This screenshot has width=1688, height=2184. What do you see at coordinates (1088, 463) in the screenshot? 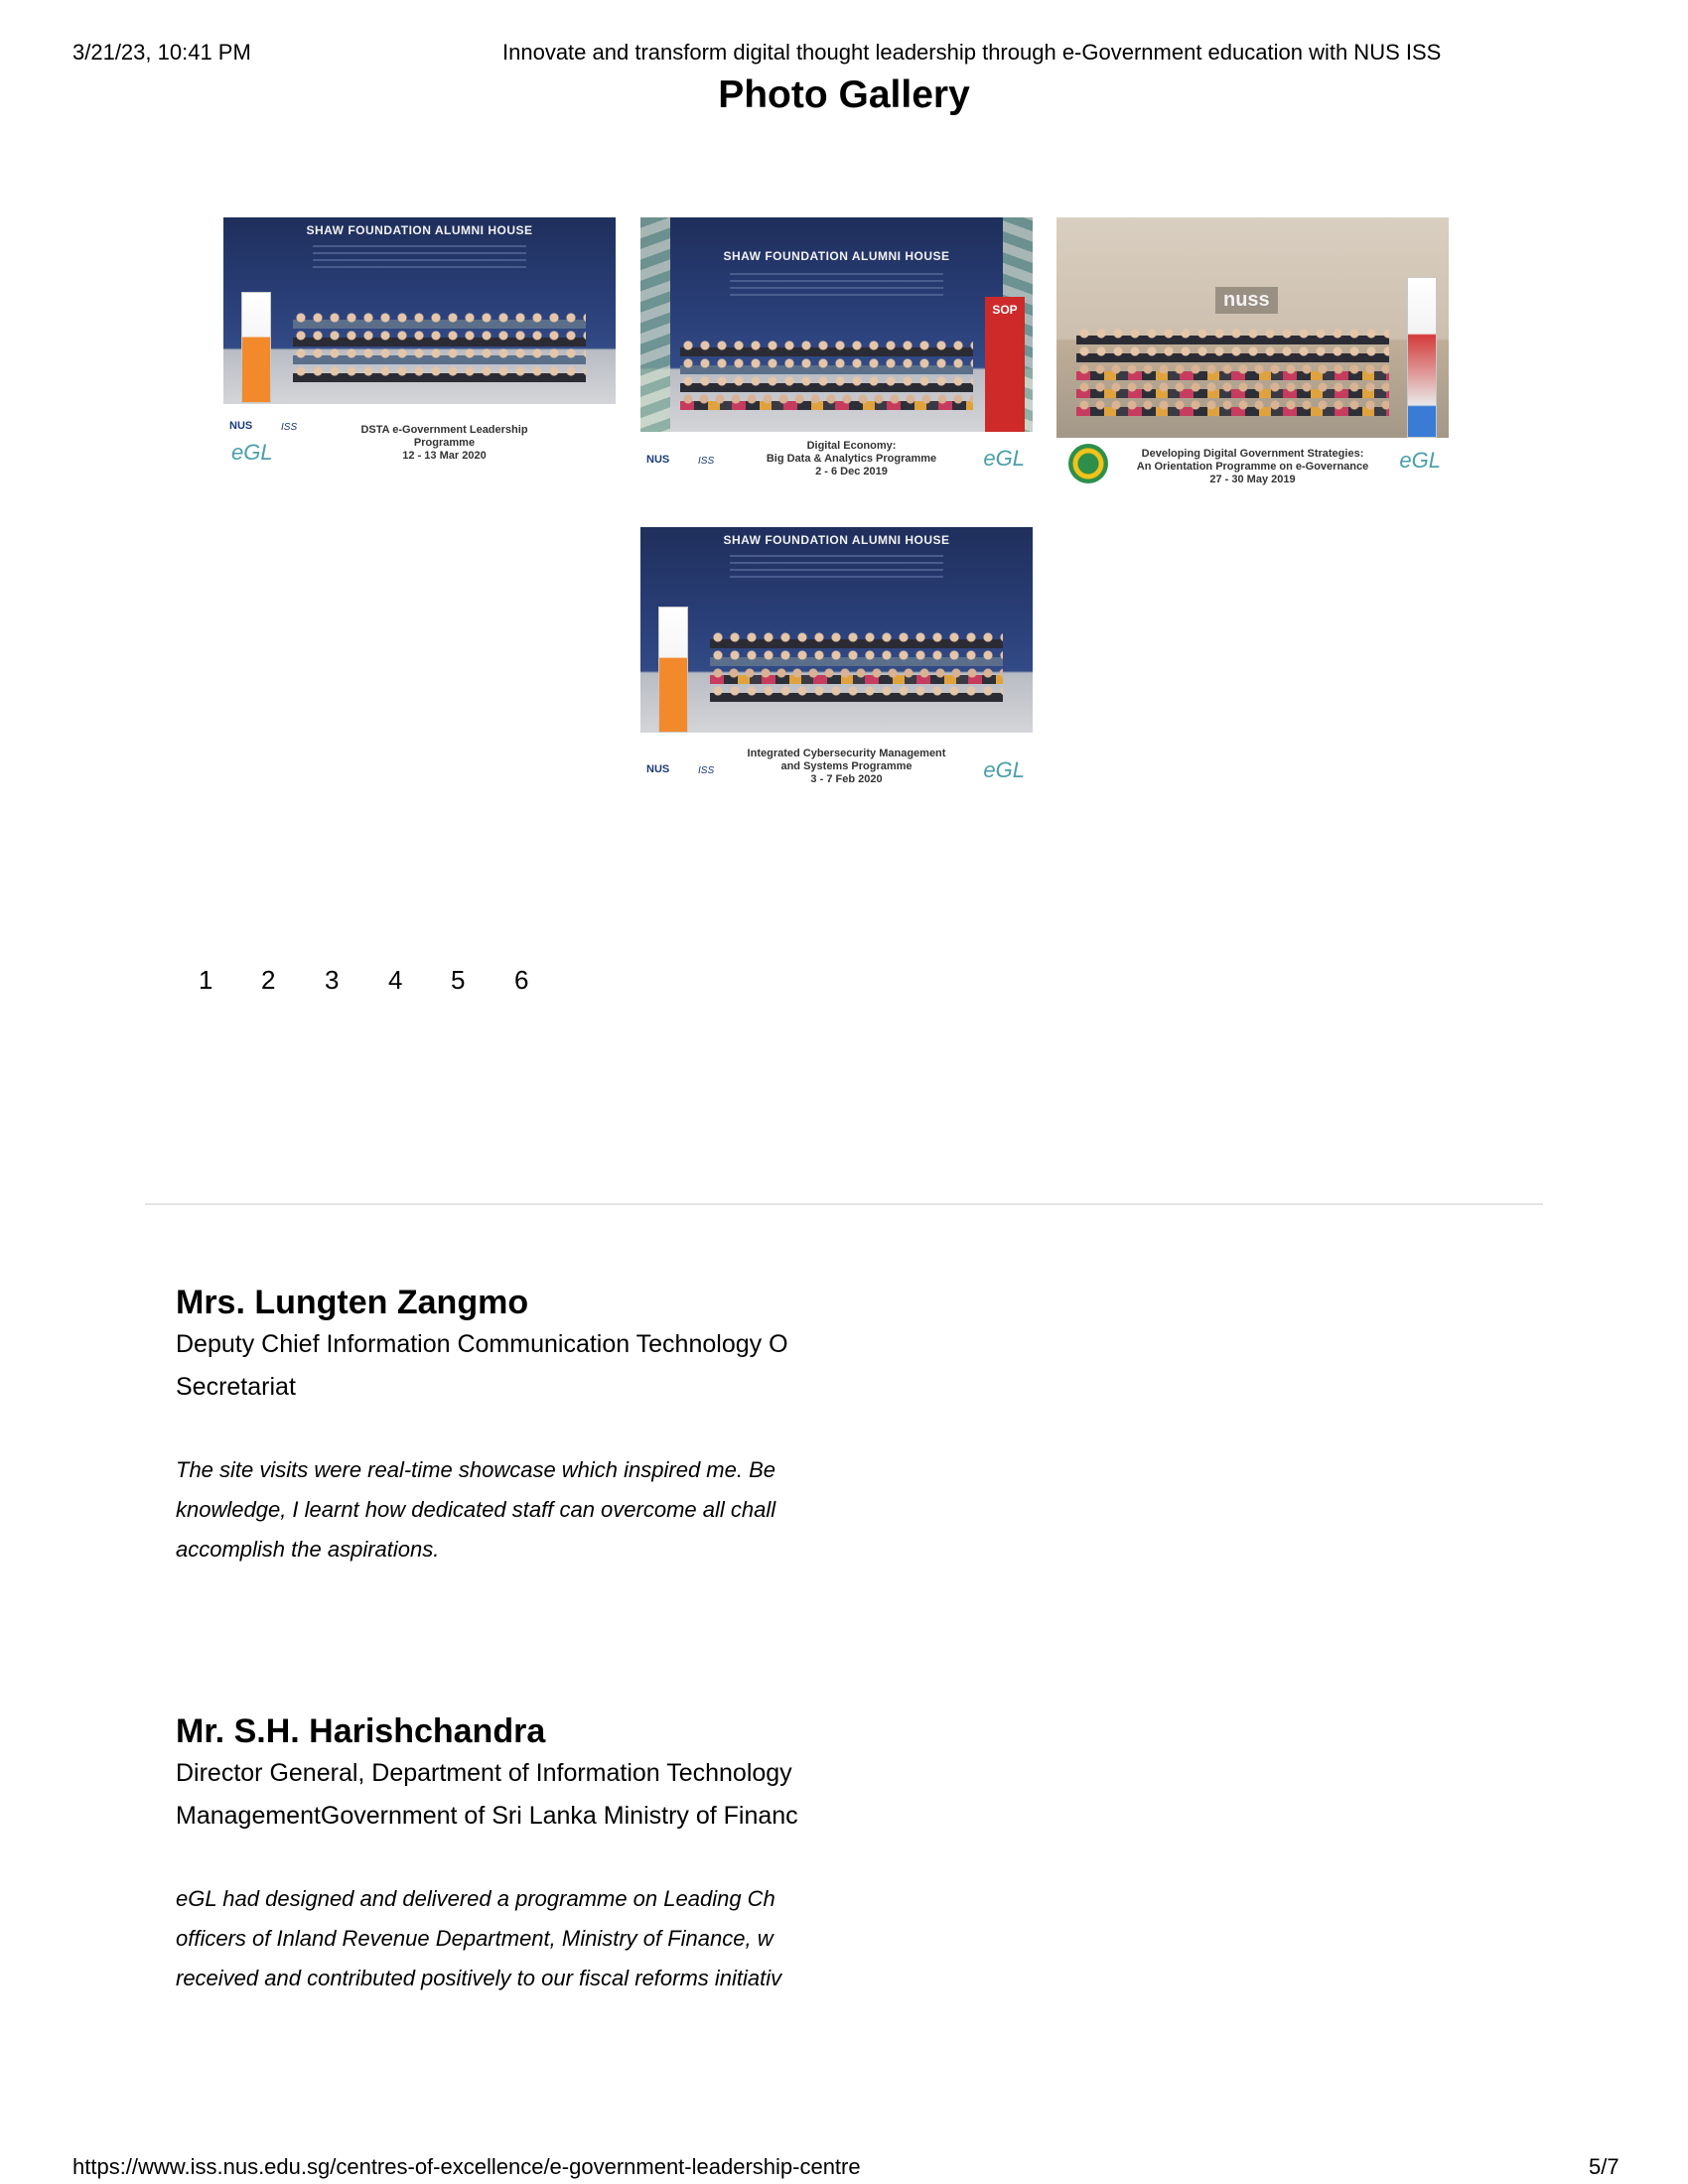
I see `programme-seal-icon` at bounding box center [1088, 463].